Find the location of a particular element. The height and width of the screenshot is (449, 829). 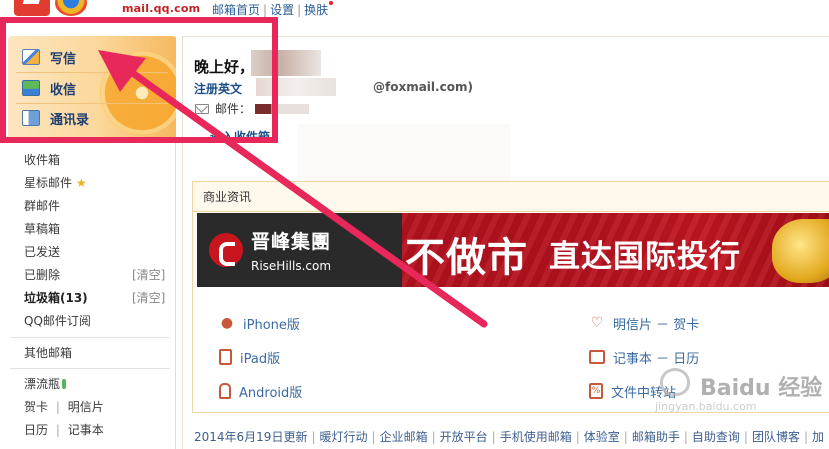

drift-bottle-label: 漂流瓶 is located at coordinates (42, 384).